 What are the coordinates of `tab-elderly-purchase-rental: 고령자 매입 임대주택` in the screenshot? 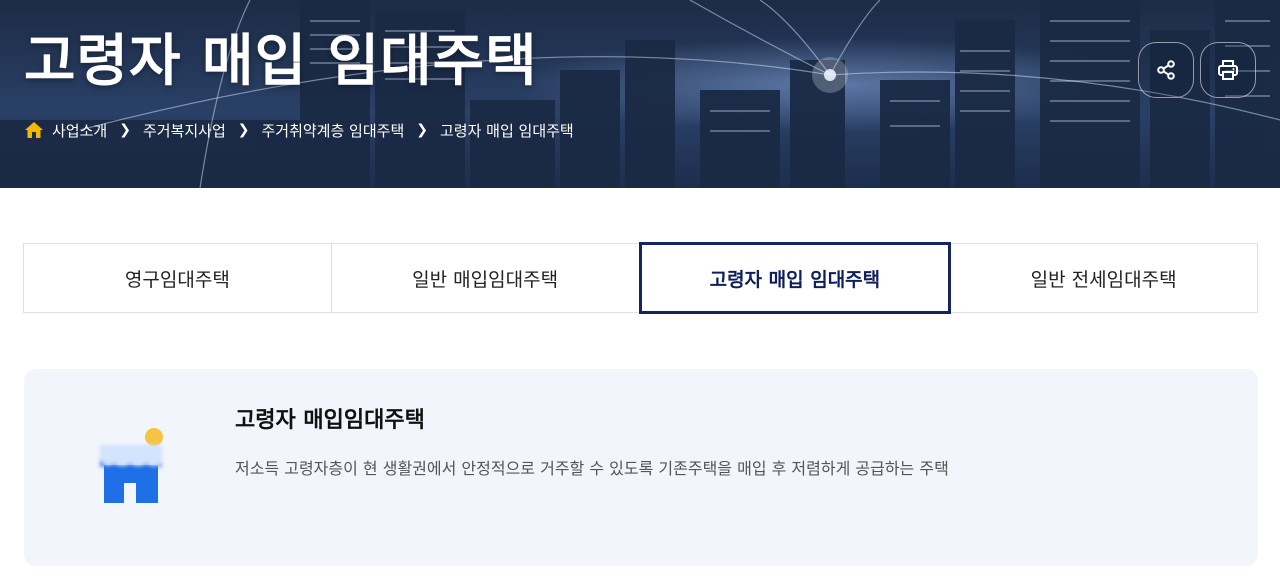 It's located at (795, 278).